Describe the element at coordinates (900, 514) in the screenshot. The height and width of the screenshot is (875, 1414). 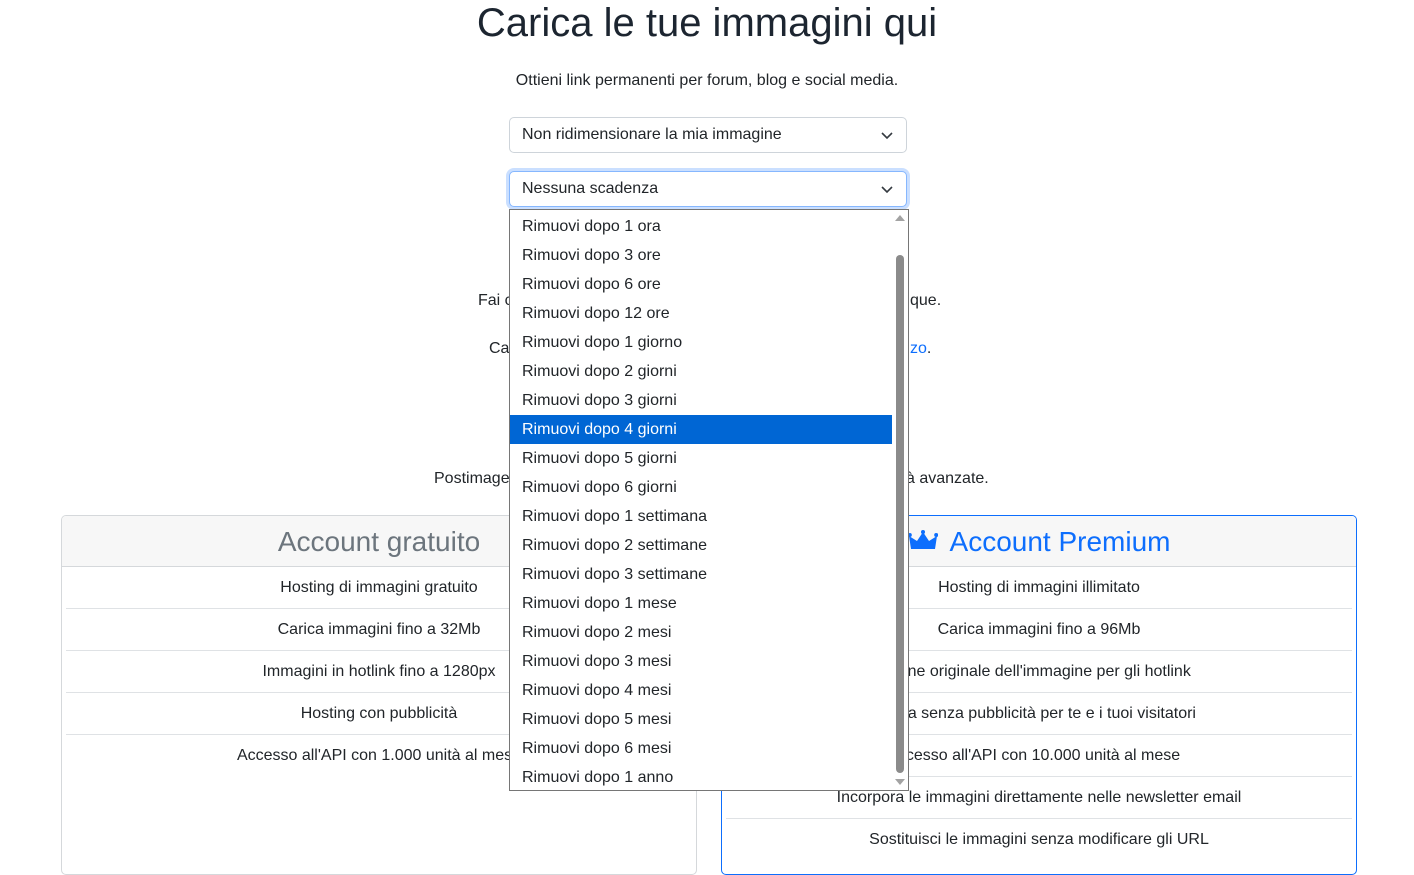
I see `scrollbar-thumb` at that location.